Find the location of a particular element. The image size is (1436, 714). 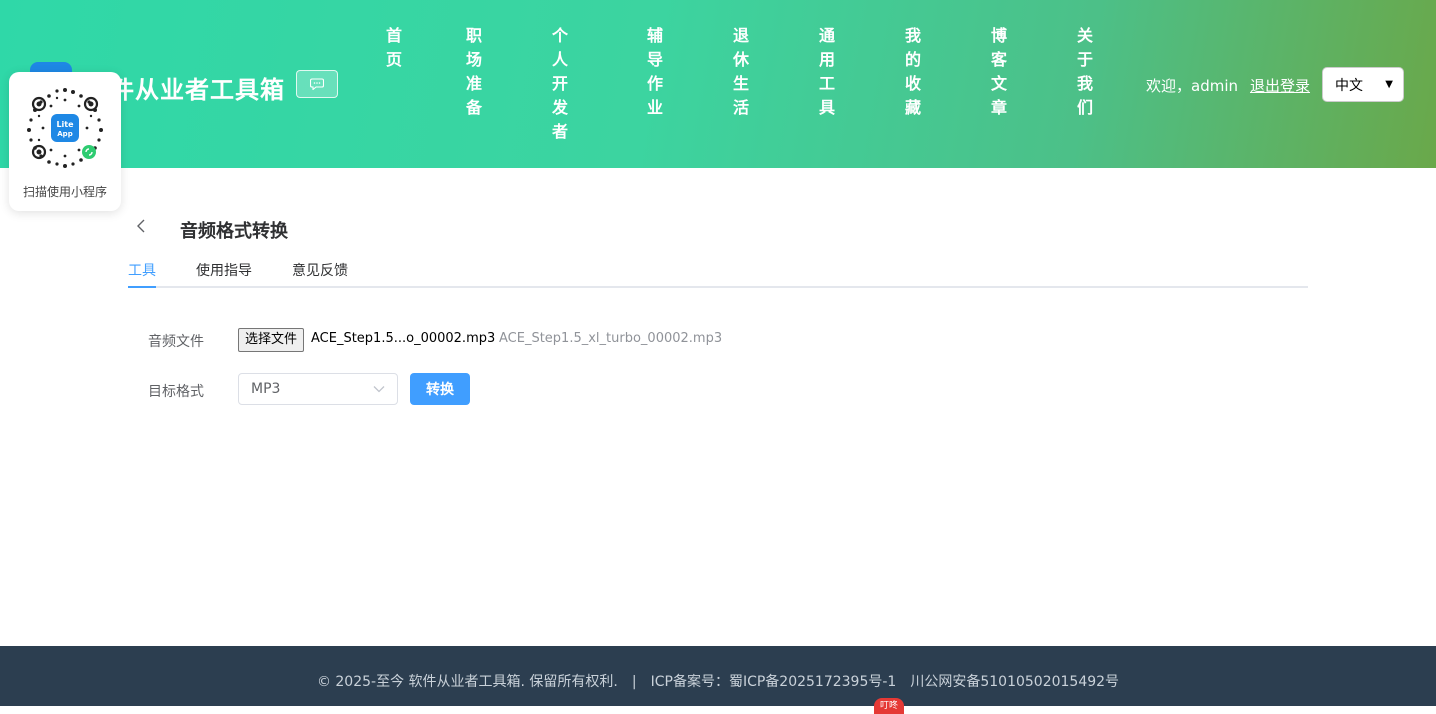

mini-program-qr-card: Lite App 扫描使用小程序 is located at coordinates (65, 141).